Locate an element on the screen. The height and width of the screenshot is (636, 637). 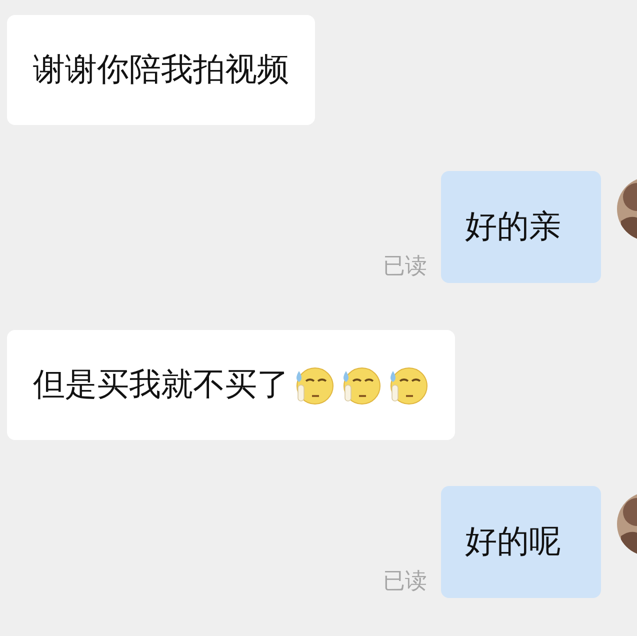
message-text: 谢谢你陪我拍视频 is located at coordinates (161, 69).